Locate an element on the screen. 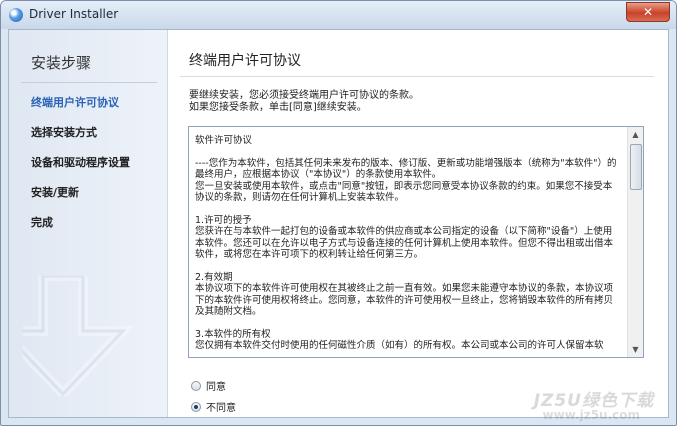 This screenshot has width=677, height=426. license-heading: 软件许可协议 is located at coordinates (224, 140).